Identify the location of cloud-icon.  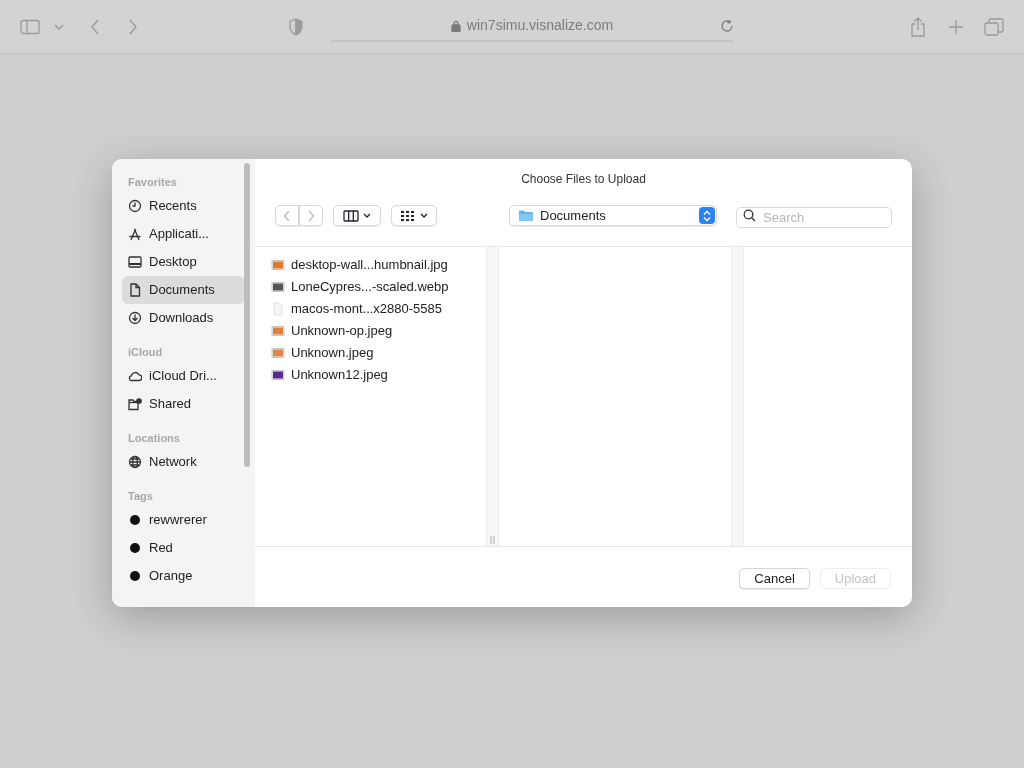
(135, 376).